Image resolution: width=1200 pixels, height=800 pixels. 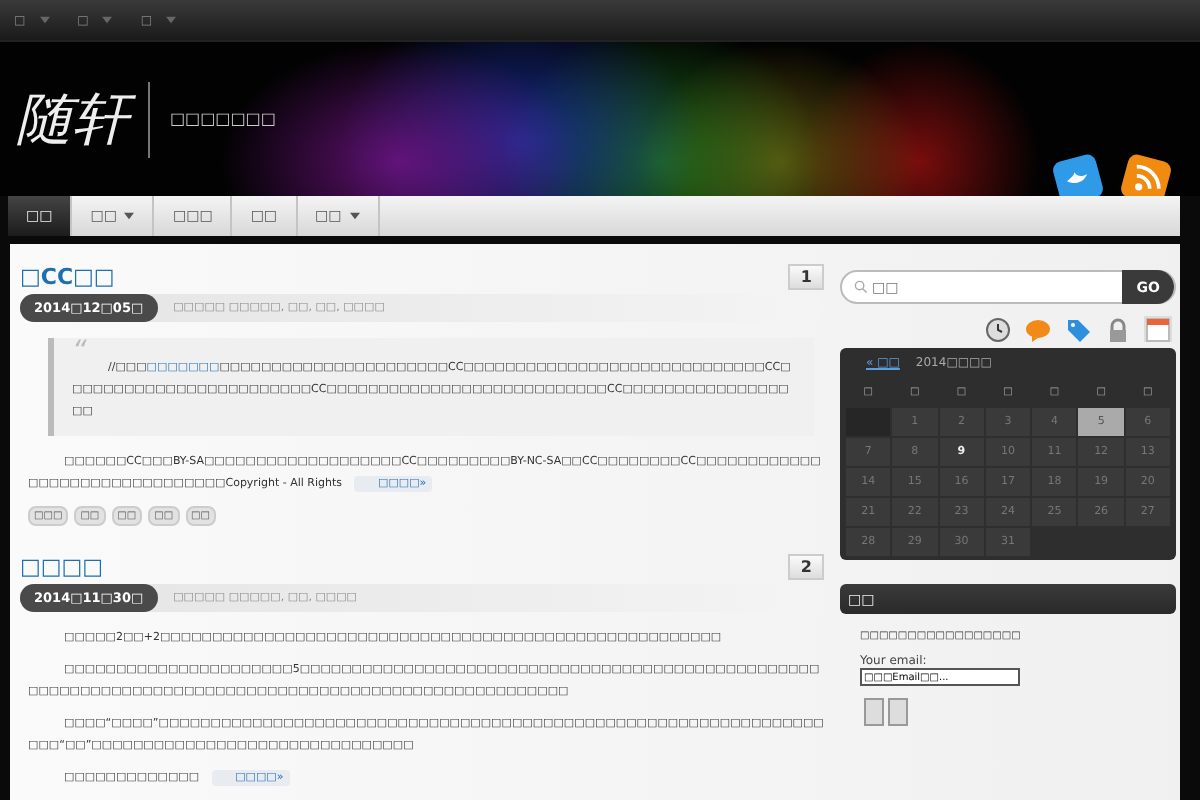 What do you see at coordinates (223, 119) in the screenshot?
I see `site-tagline: □□□□□□□` at bounding box center [223, 119].